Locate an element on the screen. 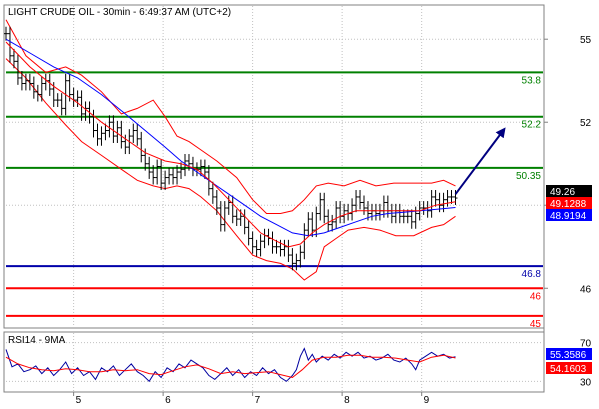 This screenshot has height=409, width=599. rsi-label: 55.3586 is located at coordinates (568, 355).